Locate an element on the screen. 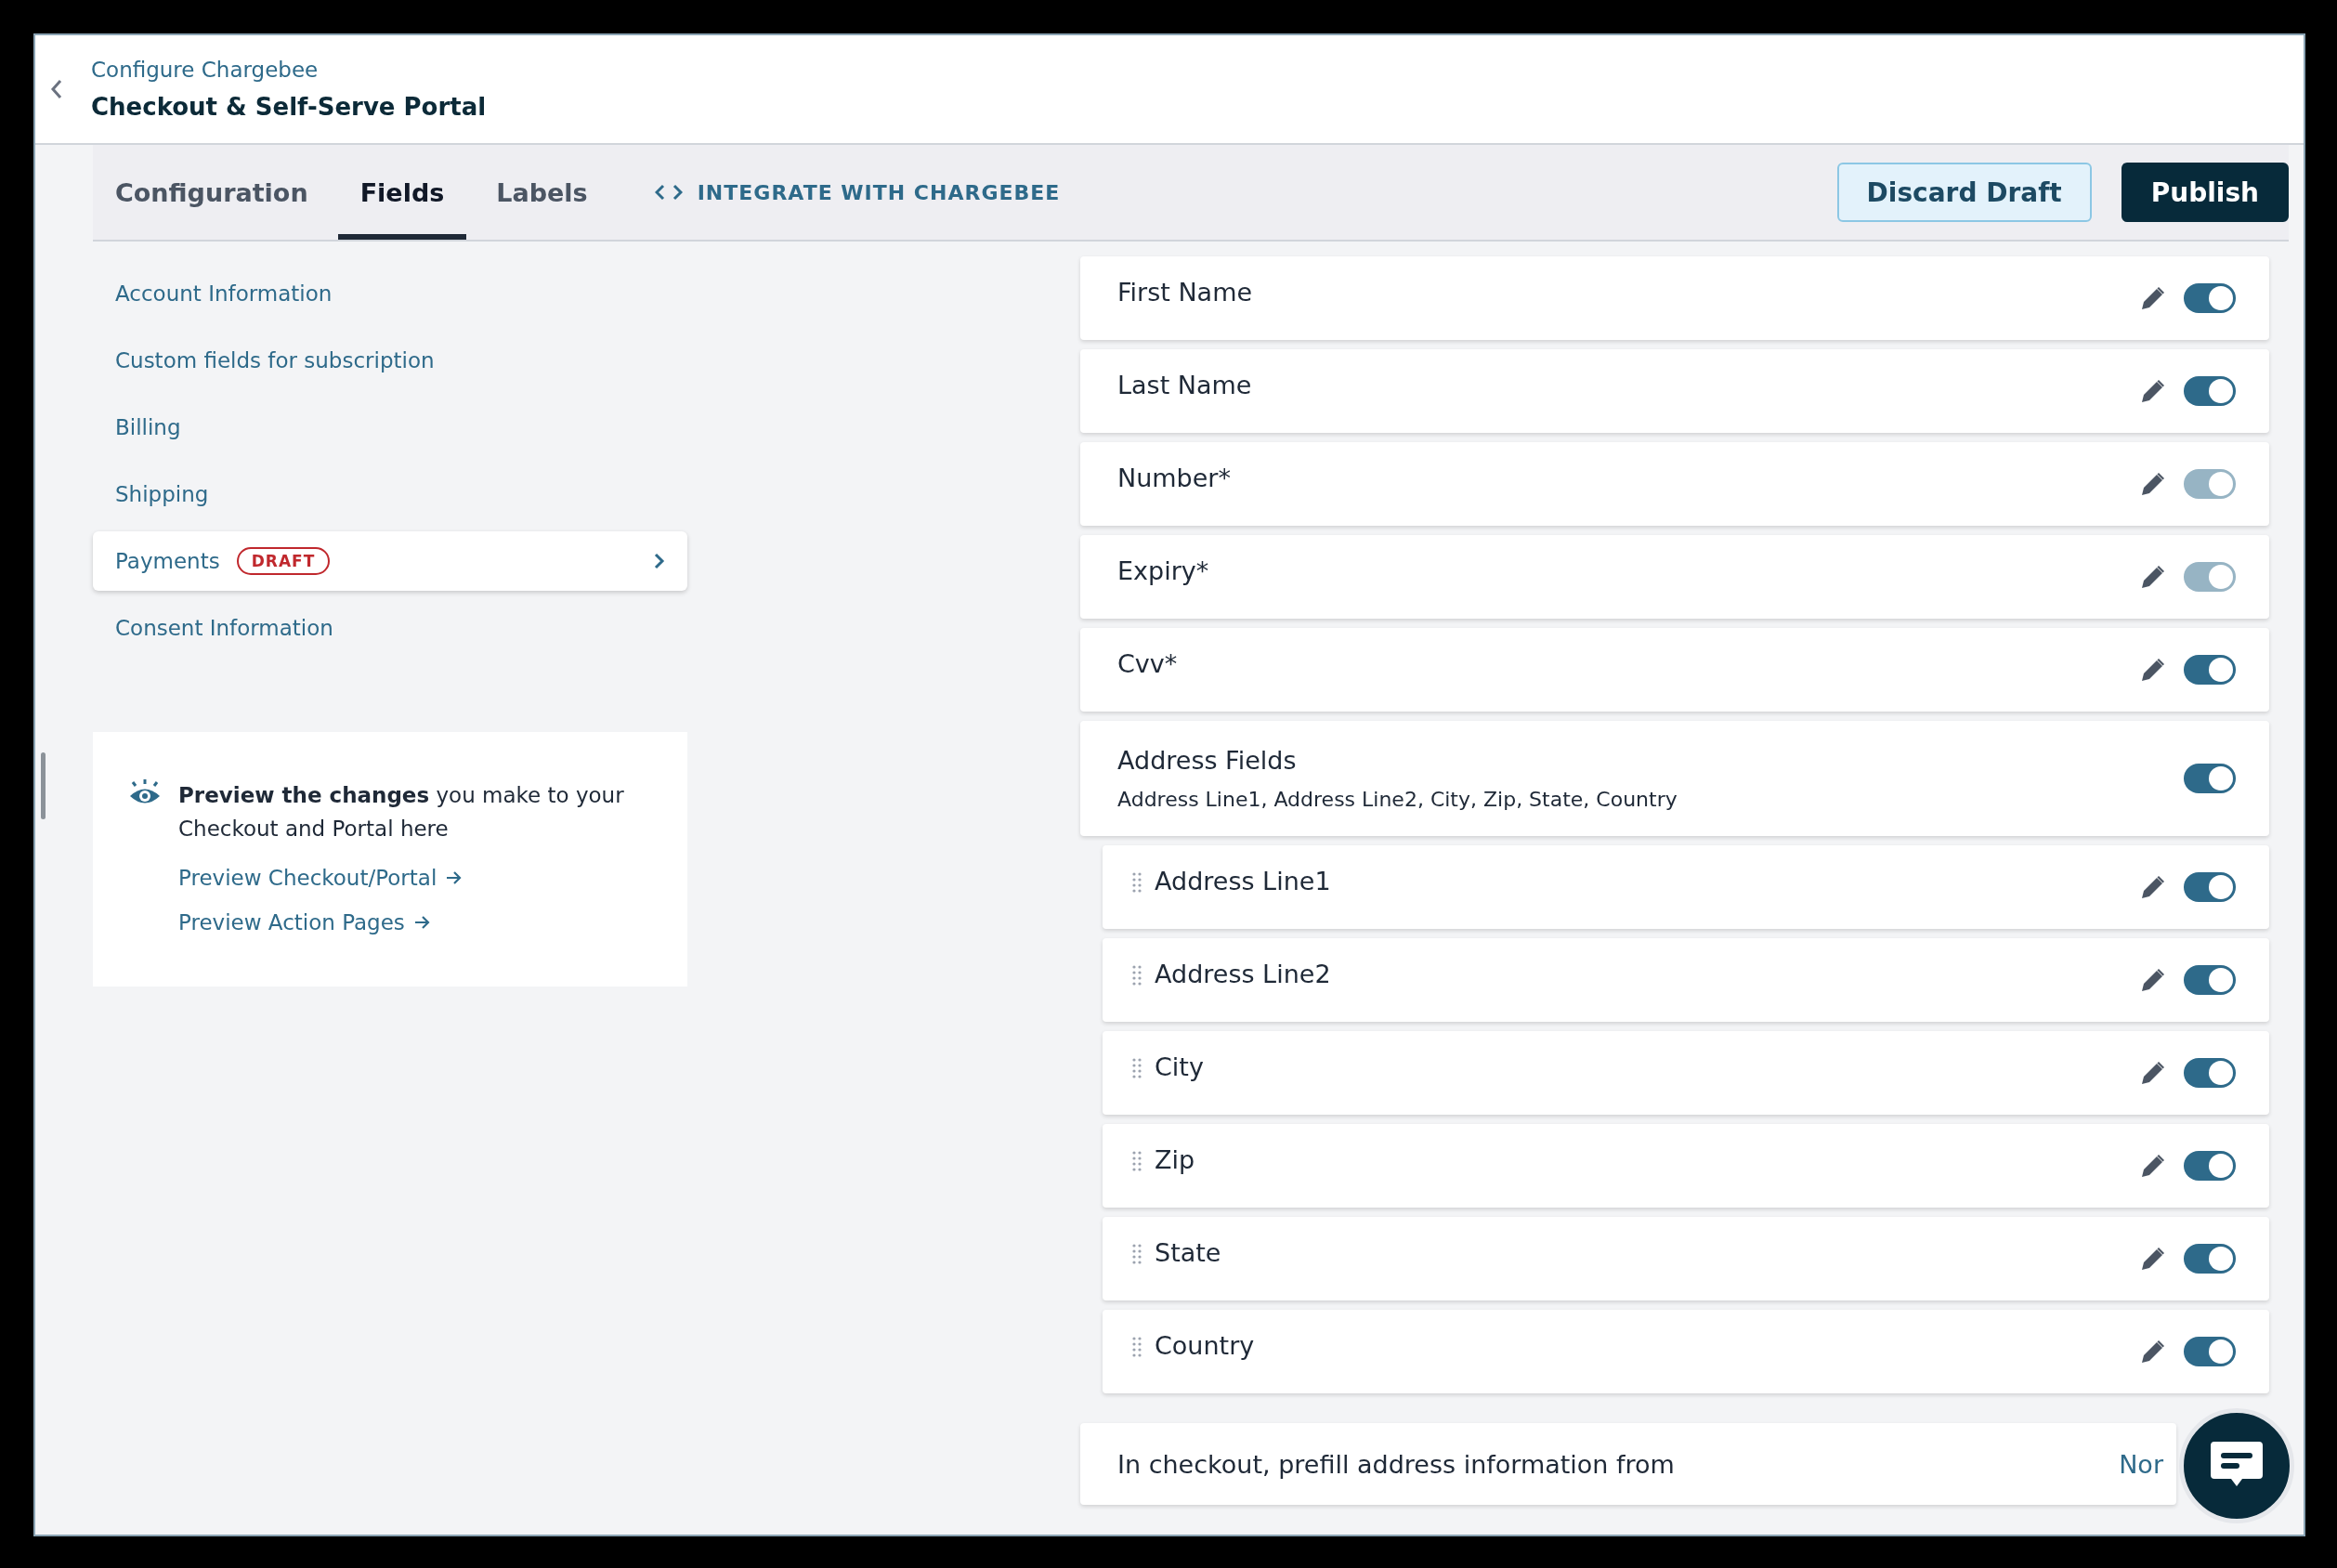 This screenshot has width=2337, height=1568. setting-label: In checkout, prefill address information from is located at coordinates (1396, 1464).